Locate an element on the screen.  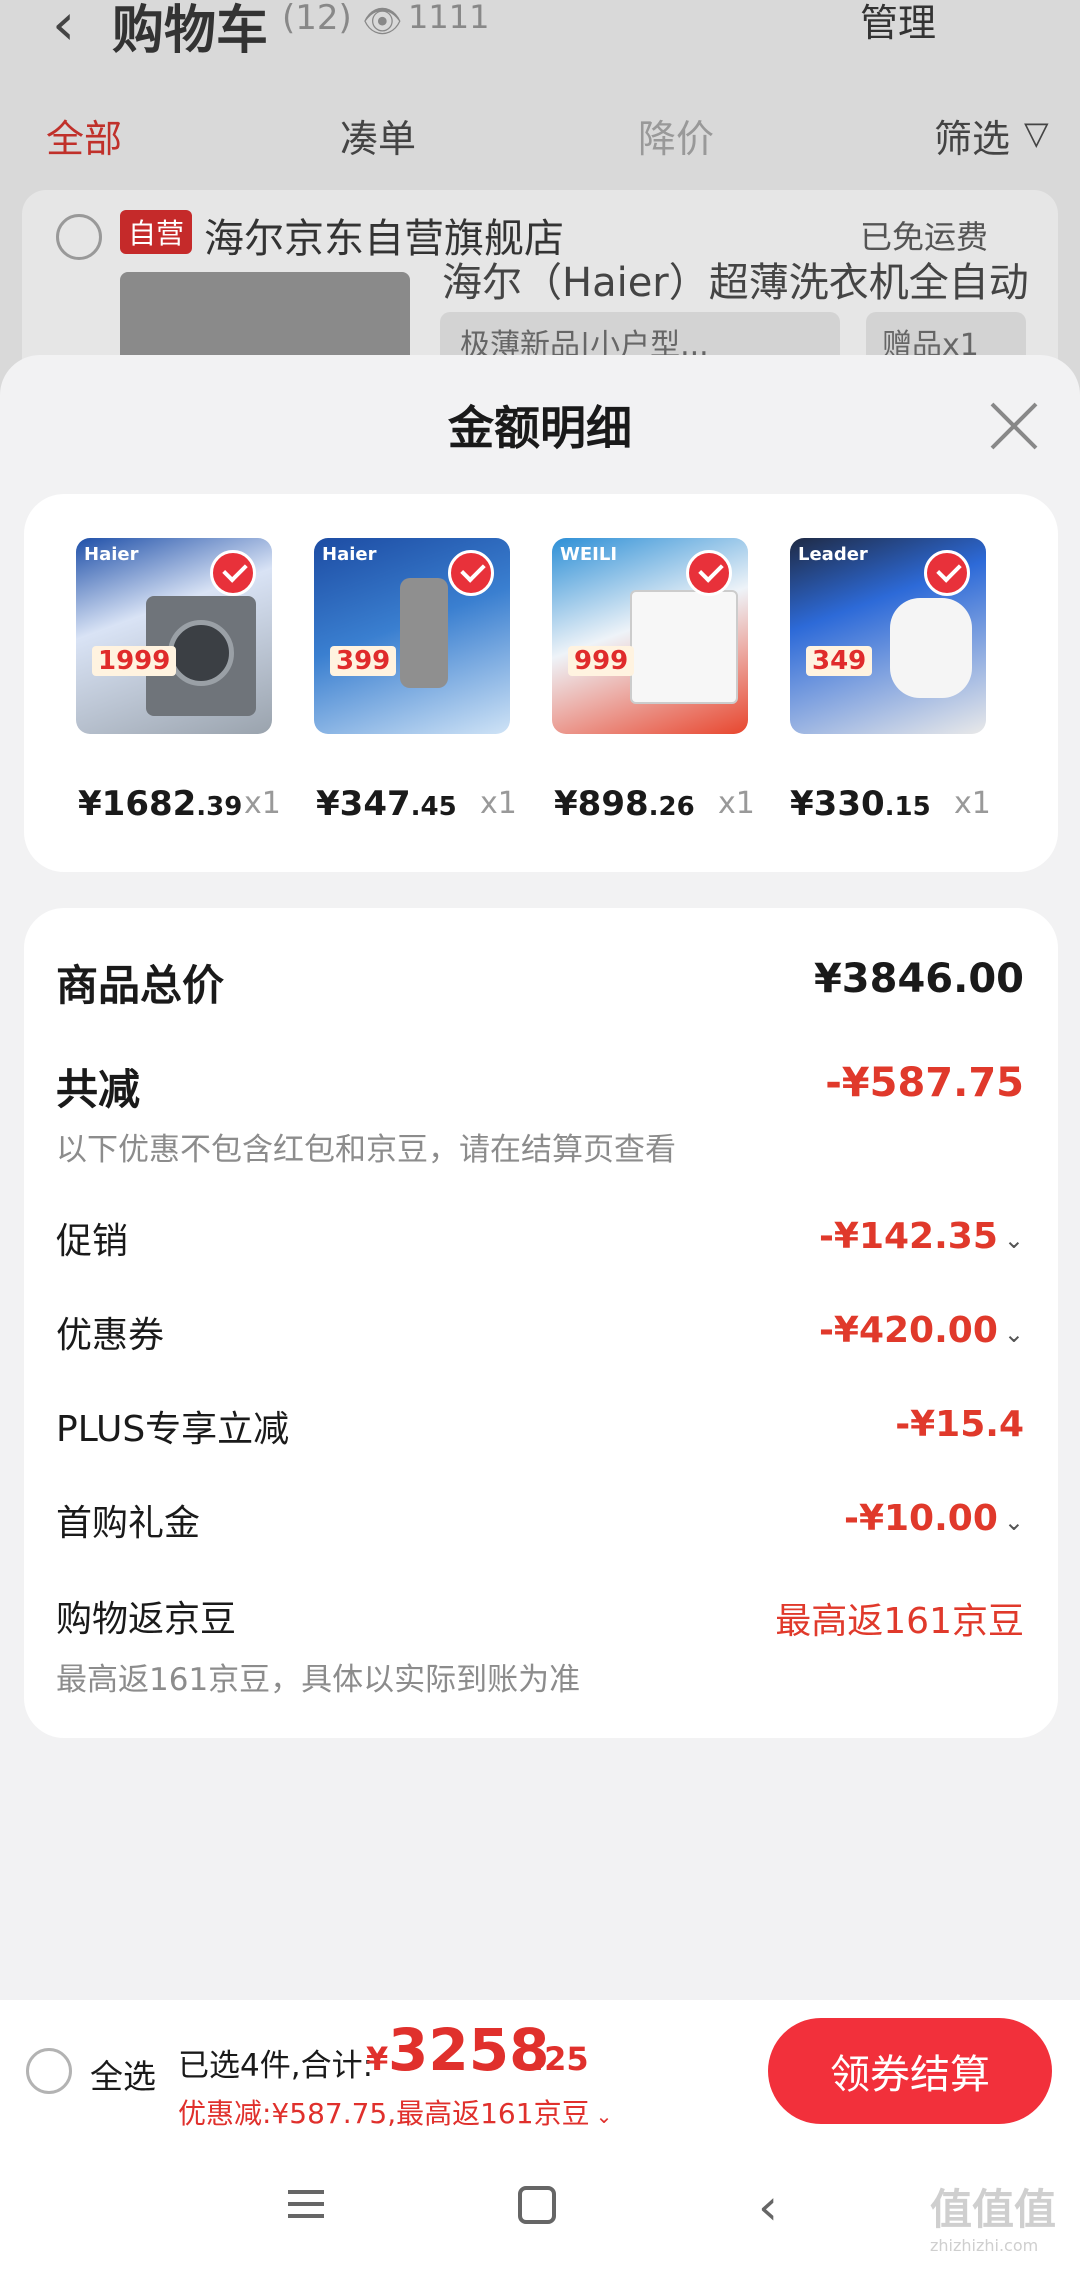
item-thumbnail: Haier 1999 is located at coordinates (174, 636).